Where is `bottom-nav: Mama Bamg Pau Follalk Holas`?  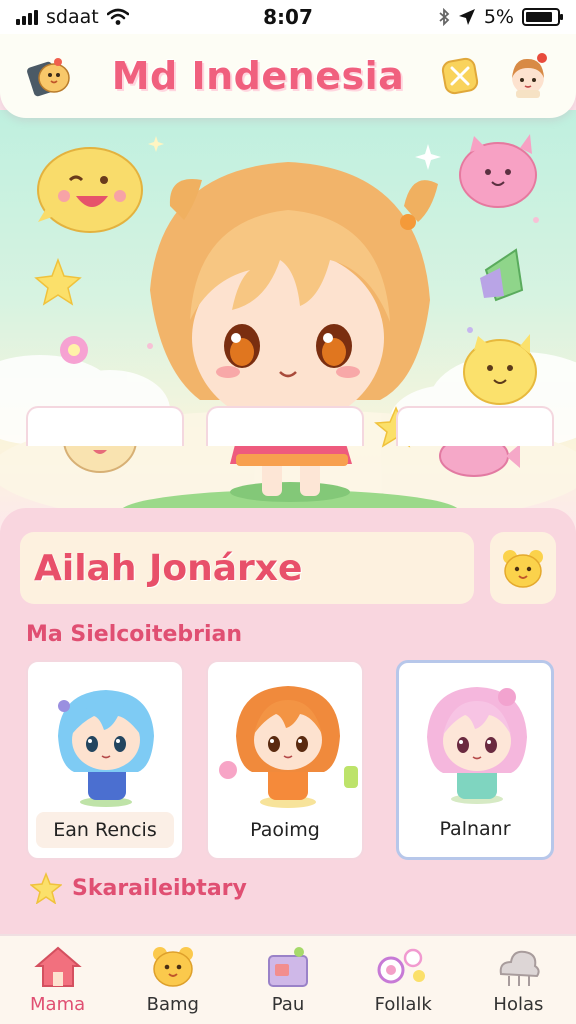
bottom-nav: Mama Bamg Pau Follalk Holas is located at coordinates (288, 979).